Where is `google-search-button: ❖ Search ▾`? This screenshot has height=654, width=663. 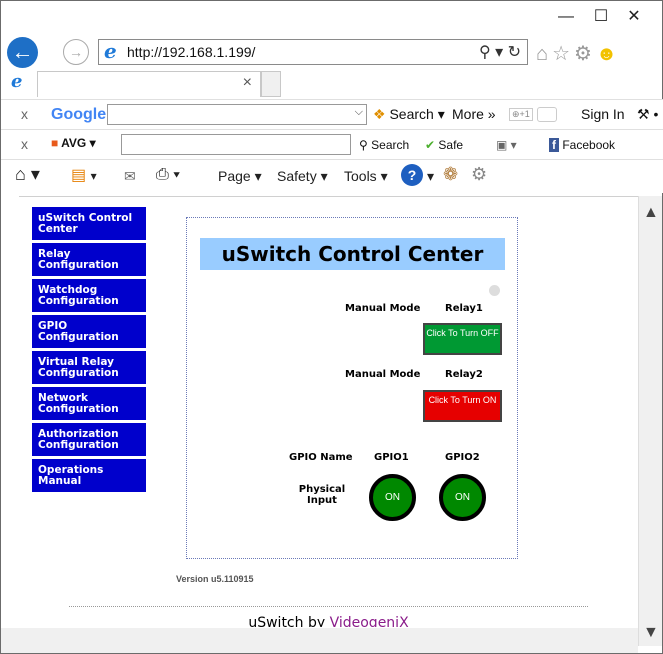
google-search-button: ❖ Search ▾ is located at coordinates (409, 114).